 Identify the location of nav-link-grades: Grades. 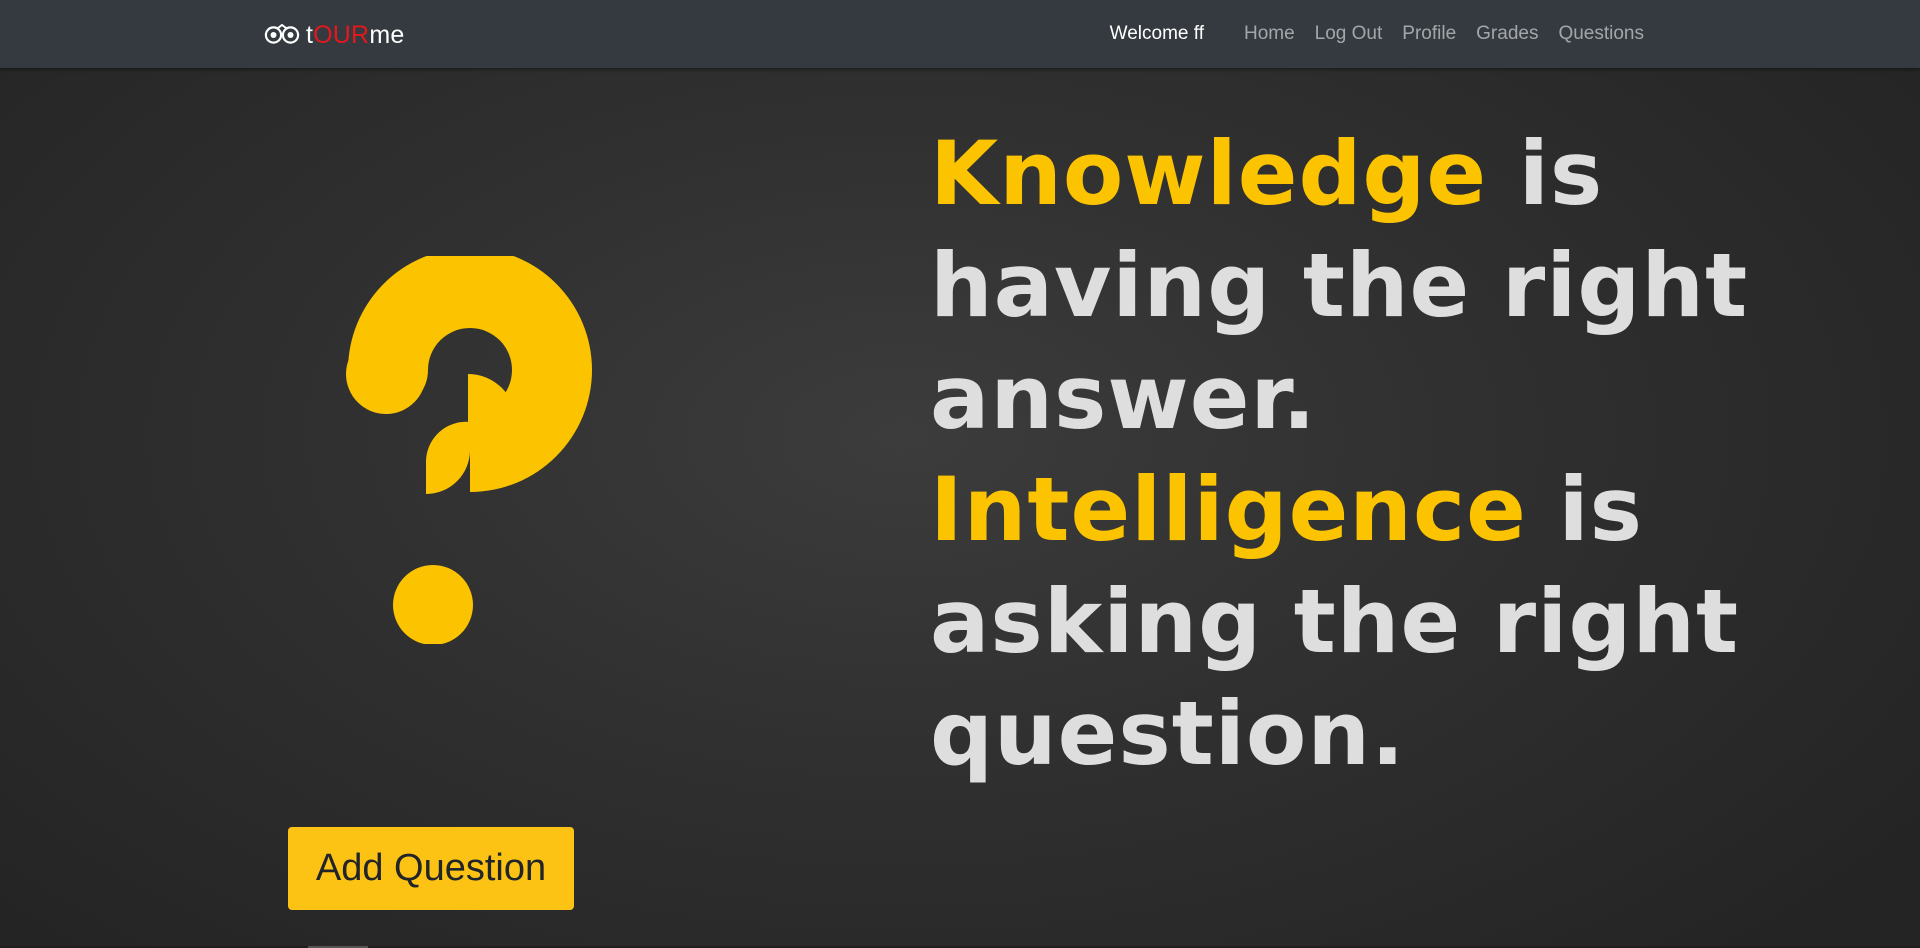
(1507, 34).